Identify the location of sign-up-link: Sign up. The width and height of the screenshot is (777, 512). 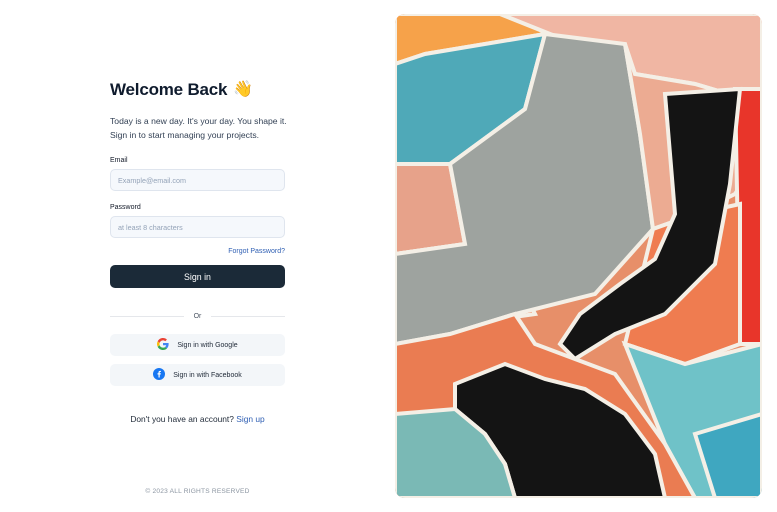
(250, 419).